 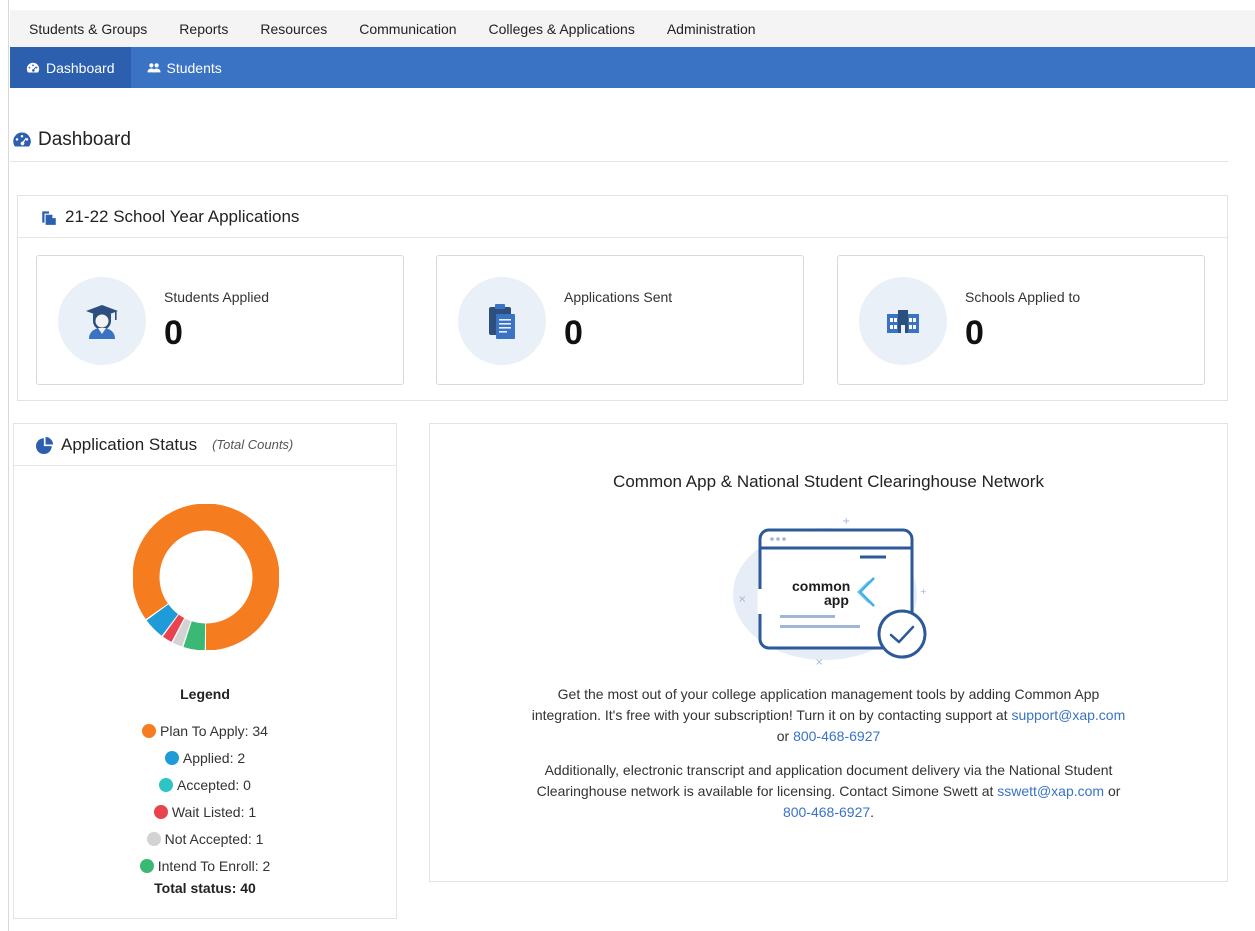 What do you see at coordinates (1114, 791) in the screenshot?
I see `para2-or: or` at bounding box center [1114, 791].